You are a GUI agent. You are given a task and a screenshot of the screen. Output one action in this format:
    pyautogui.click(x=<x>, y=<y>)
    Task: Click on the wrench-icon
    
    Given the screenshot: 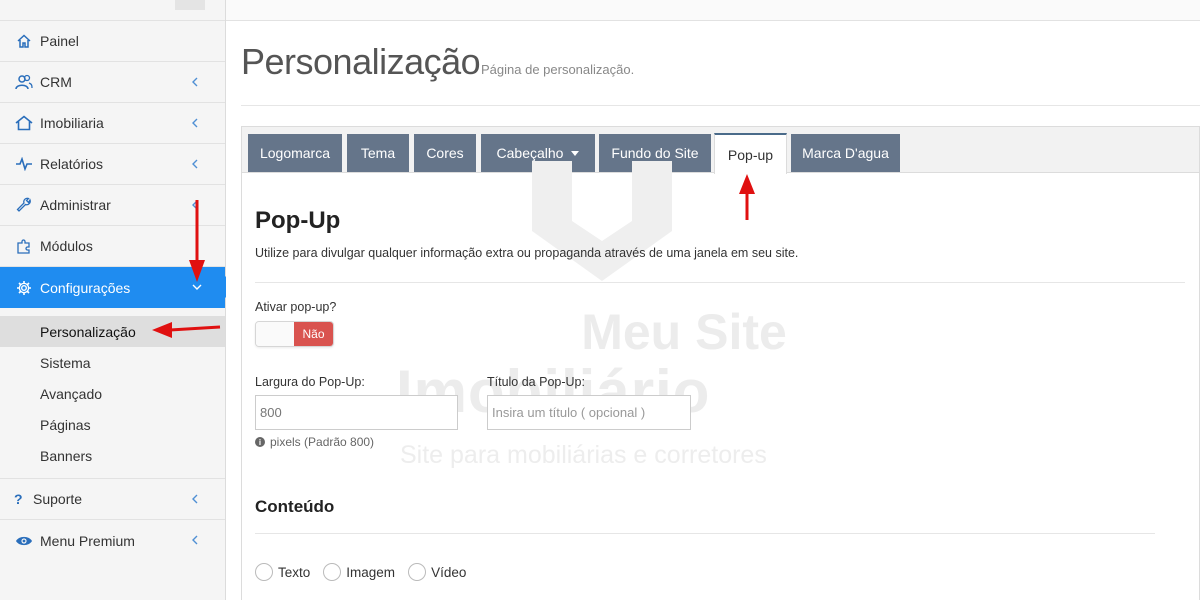 What is the action you would take?
    pyautogui.click(x=24, y=205)
    